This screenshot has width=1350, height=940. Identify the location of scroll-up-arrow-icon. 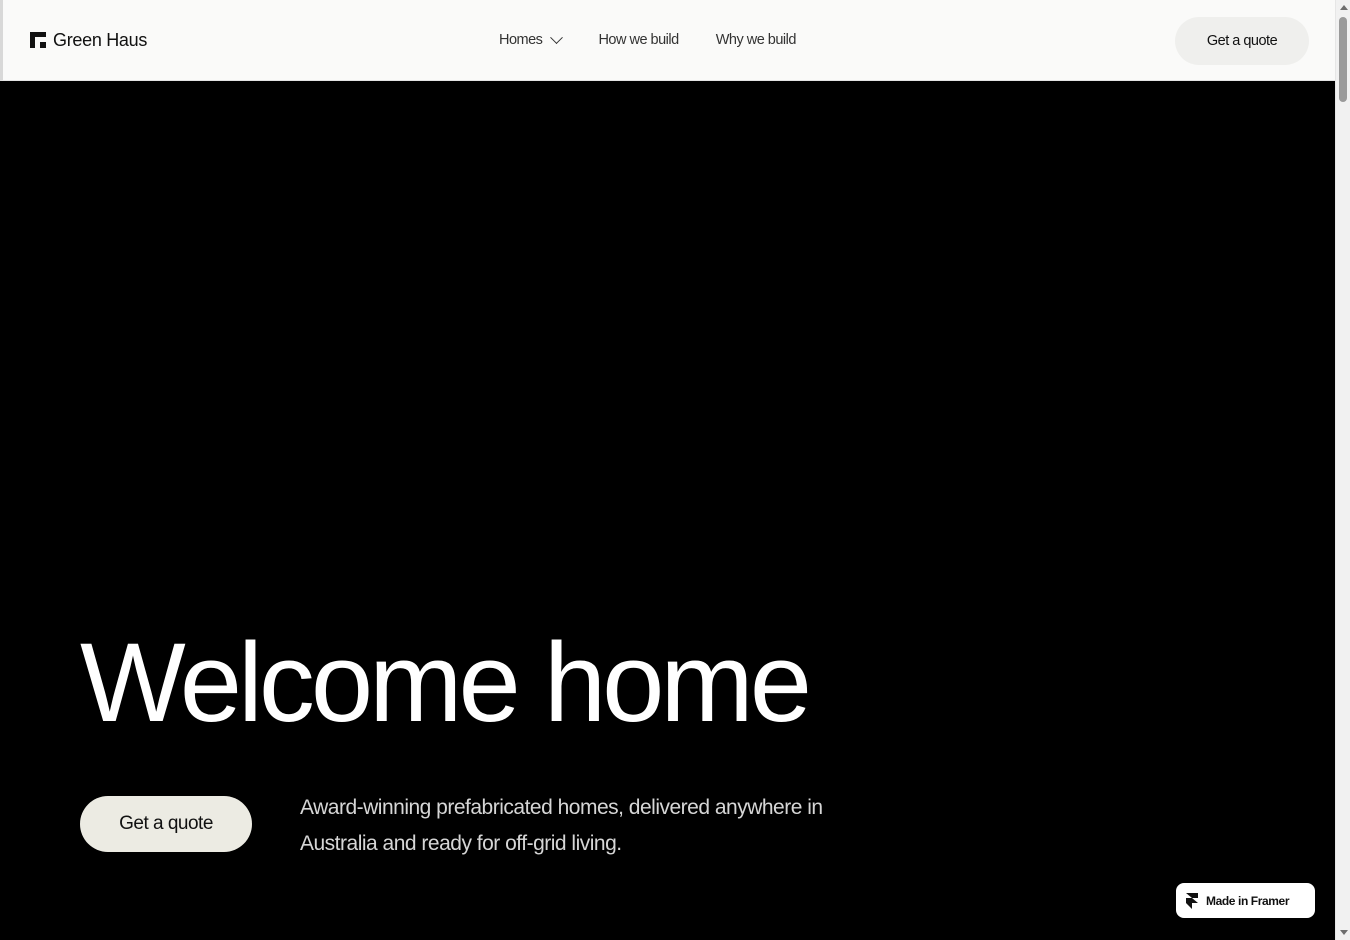
(1344, 7).